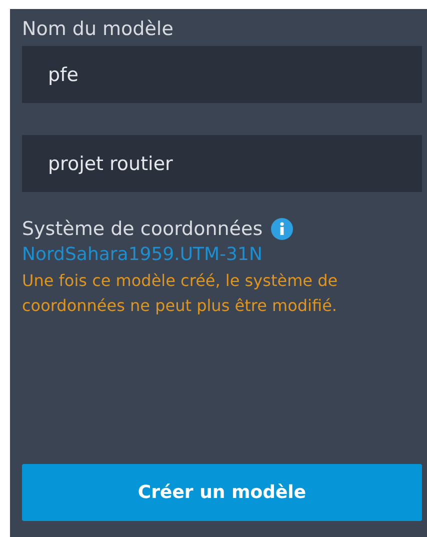  I want to click on section-label: Système de coordonnées, so click(142, 229).